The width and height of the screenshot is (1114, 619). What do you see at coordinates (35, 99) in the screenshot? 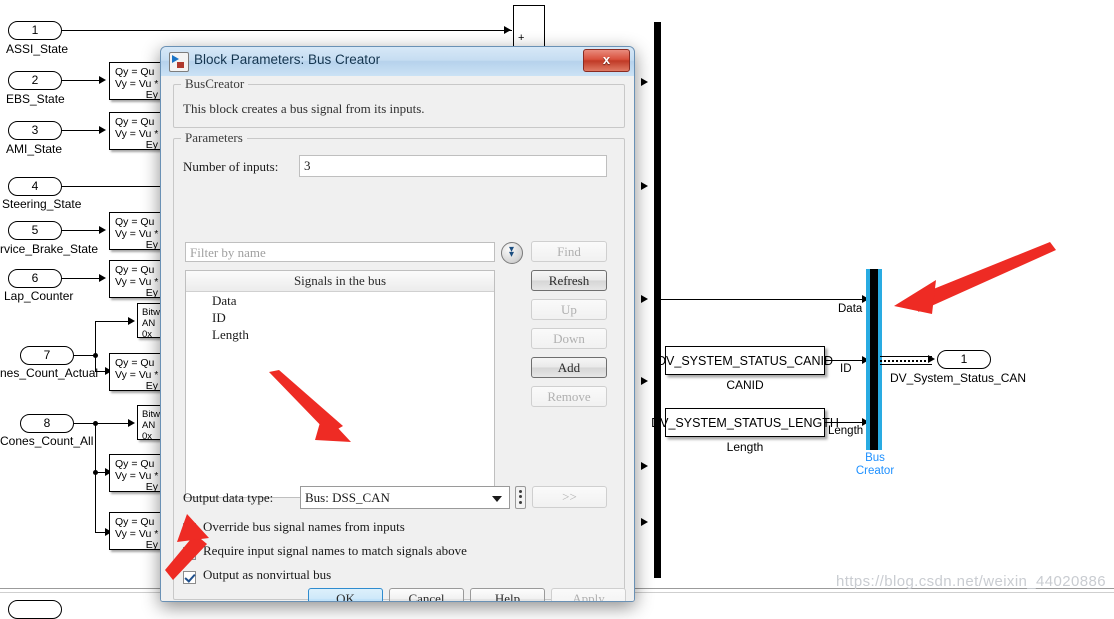
I see `input-port-2-label: EBS_State` at bounding box center [35, 99].